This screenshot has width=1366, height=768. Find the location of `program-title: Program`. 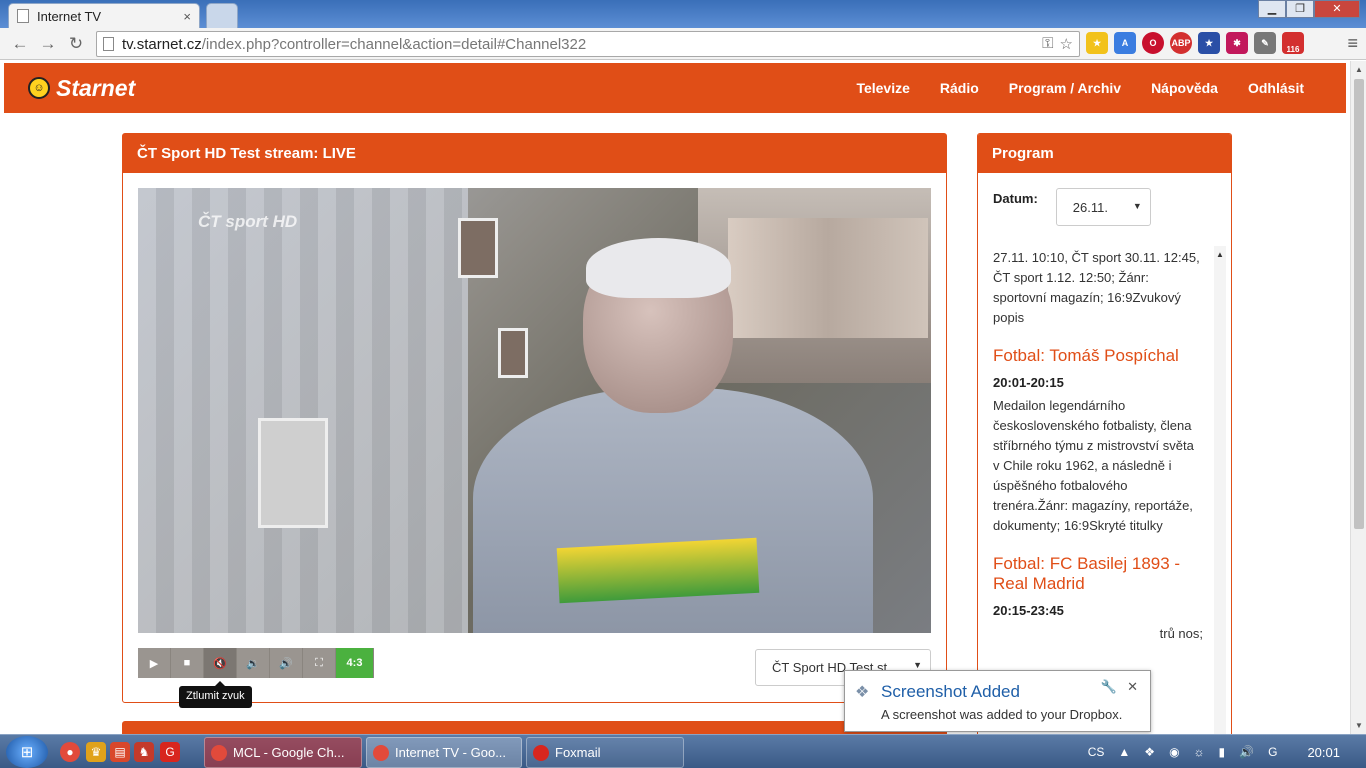

program-title: Program is located at coordinates (1104, 153).